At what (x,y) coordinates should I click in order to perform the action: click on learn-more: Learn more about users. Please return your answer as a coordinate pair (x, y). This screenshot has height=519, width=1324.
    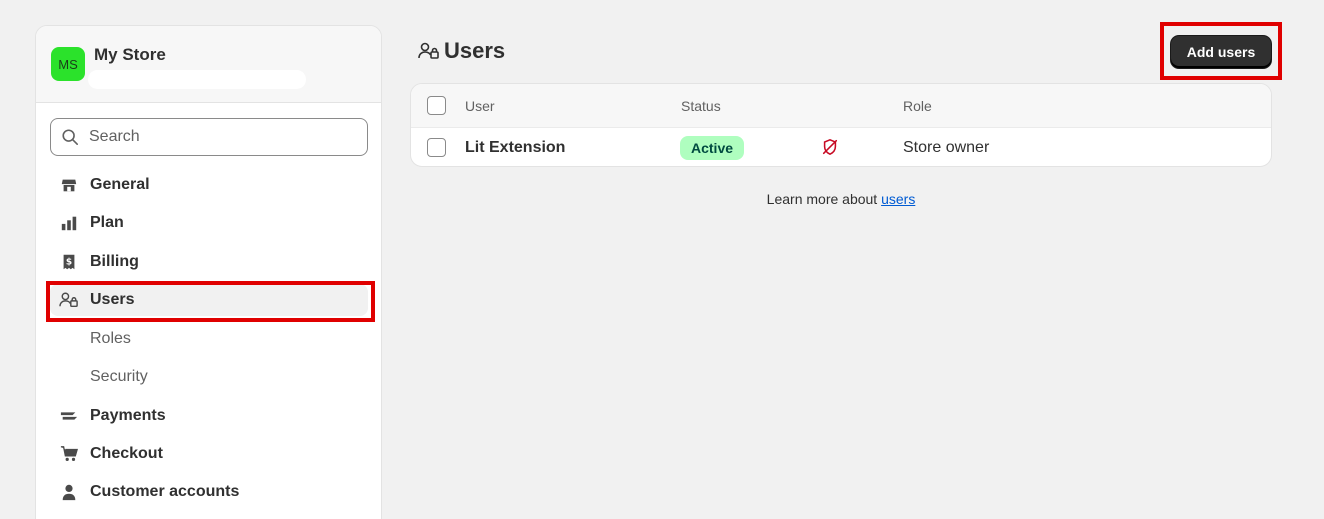
    Looking at the image, I should click on (841, 199).